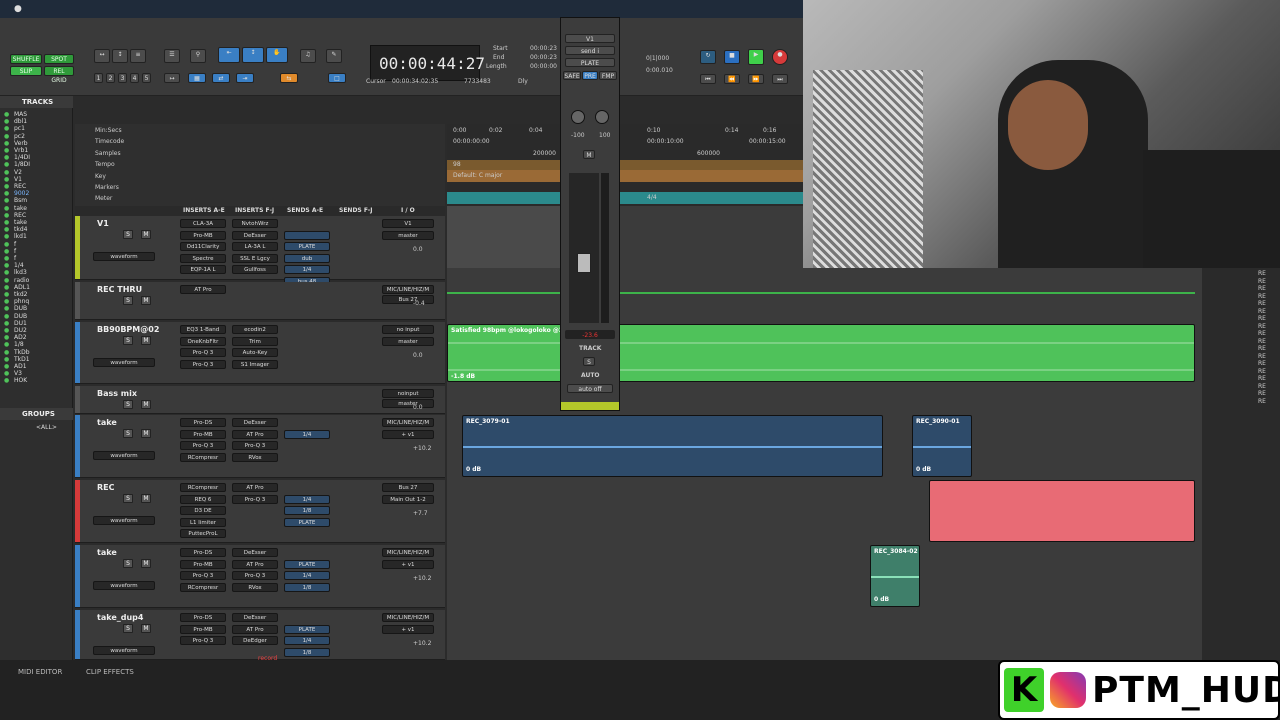 The height and width of the screenshot is (720, 1280). I want to click on ruler-row-label: Markers, so click(107, 187).